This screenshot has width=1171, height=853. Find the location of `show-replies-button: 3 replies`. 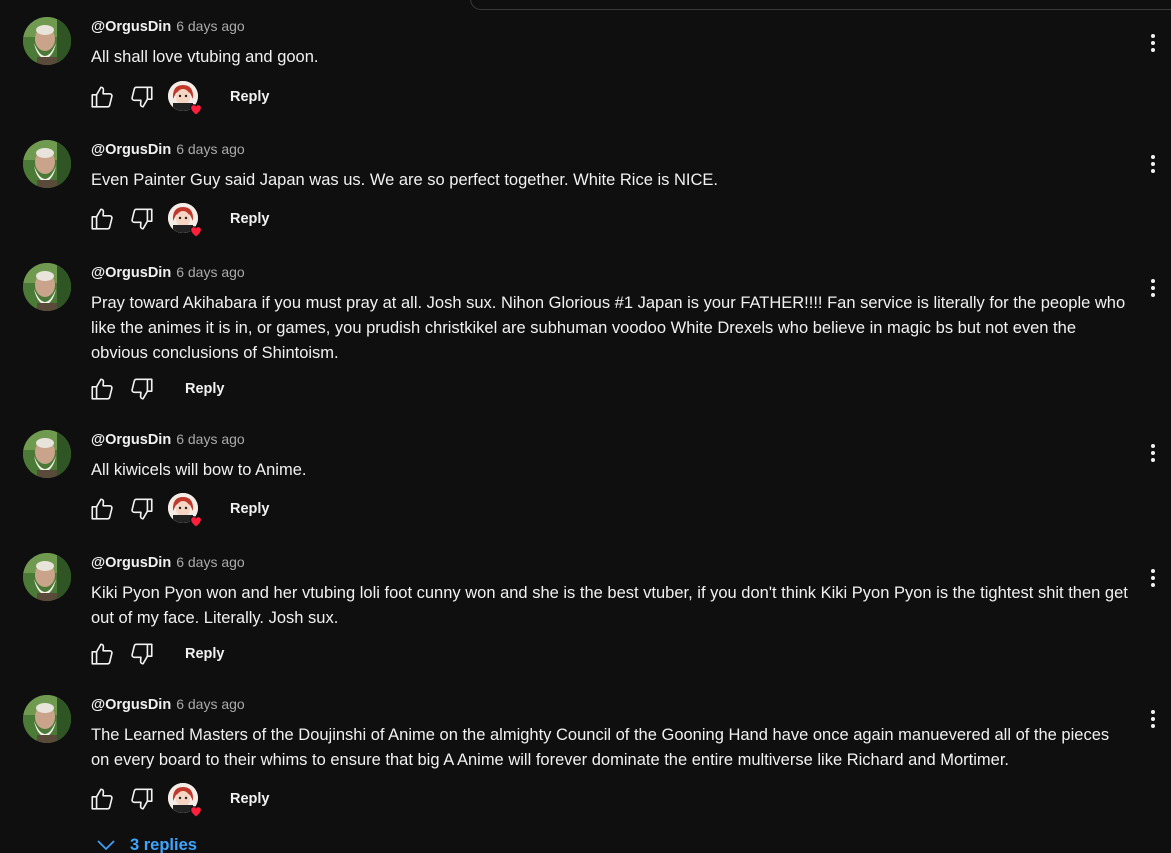

show-replies-button: 3 replies is located at coordinates (146, 843).